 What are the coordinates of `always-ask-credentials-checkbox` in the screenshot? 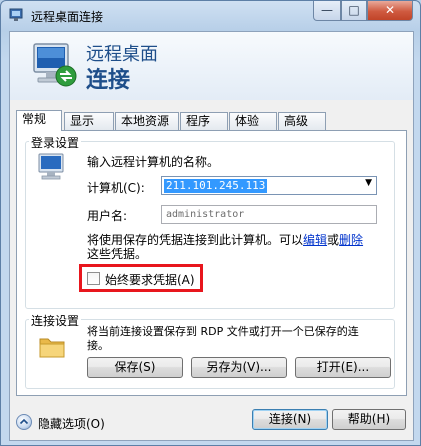 It's located at (93, 278).